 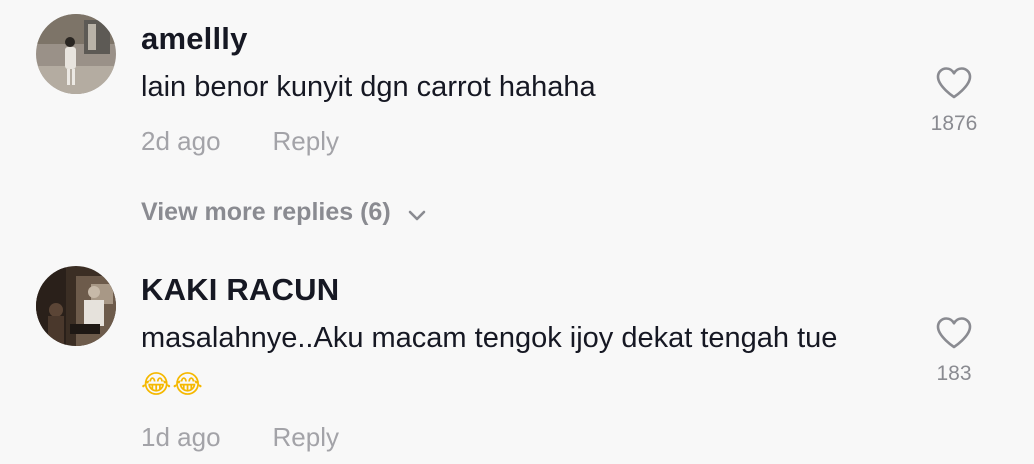 I want to click on chevron-down-icon, so click(x=416, y=215).